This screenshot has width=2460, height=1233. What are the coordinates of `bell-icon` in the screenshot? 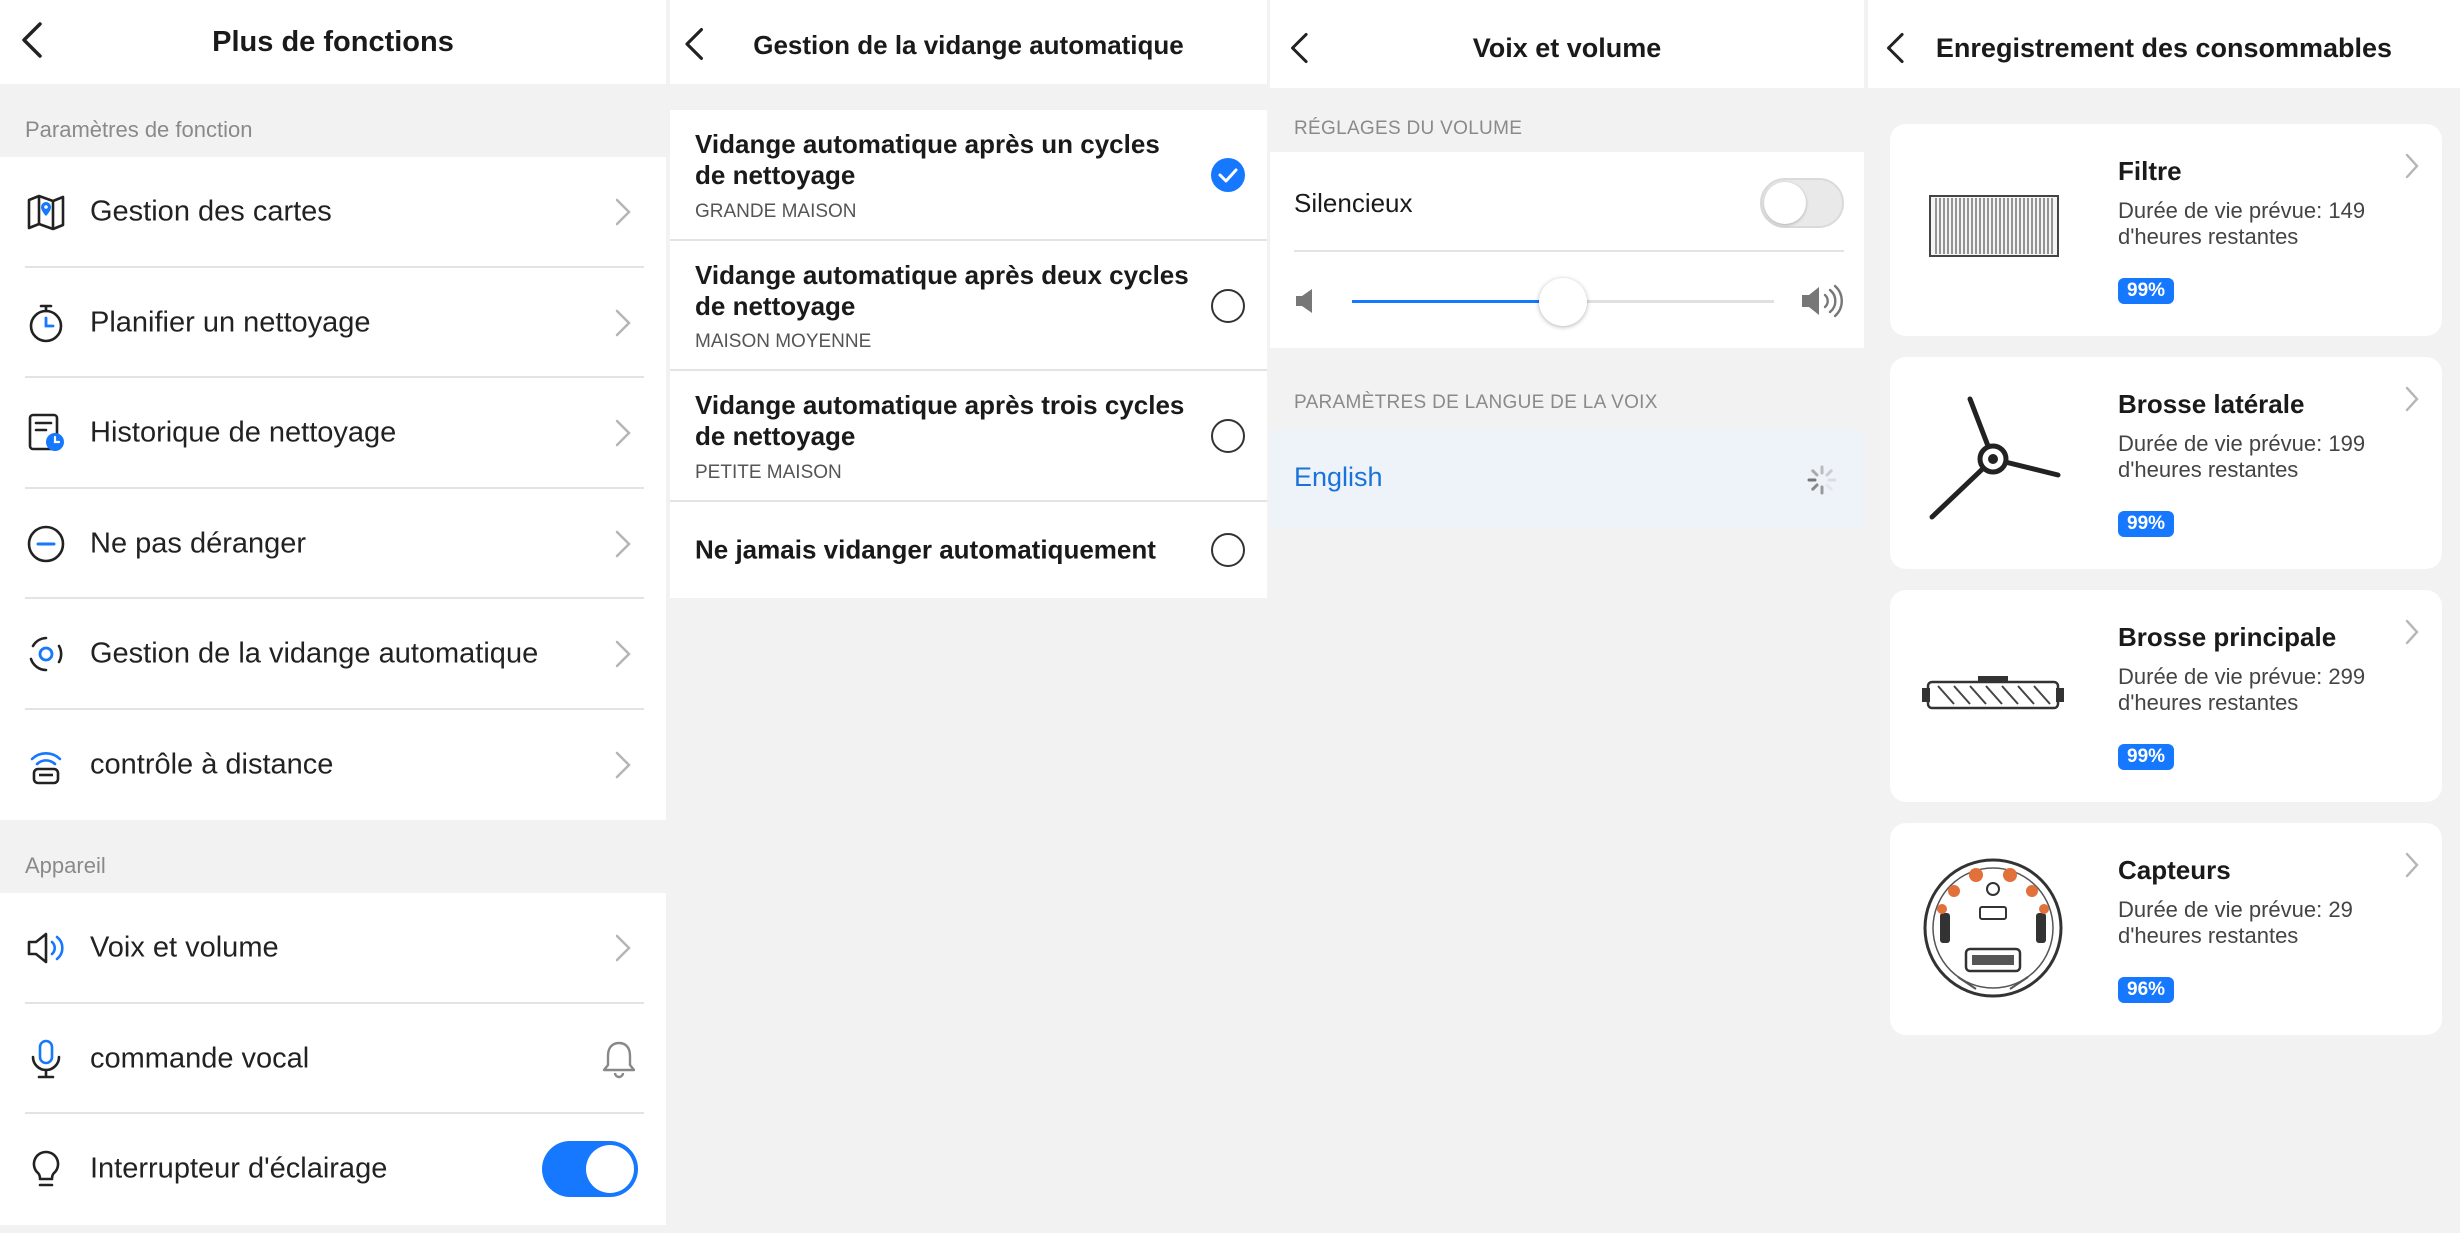 It's located at (619, 1059).